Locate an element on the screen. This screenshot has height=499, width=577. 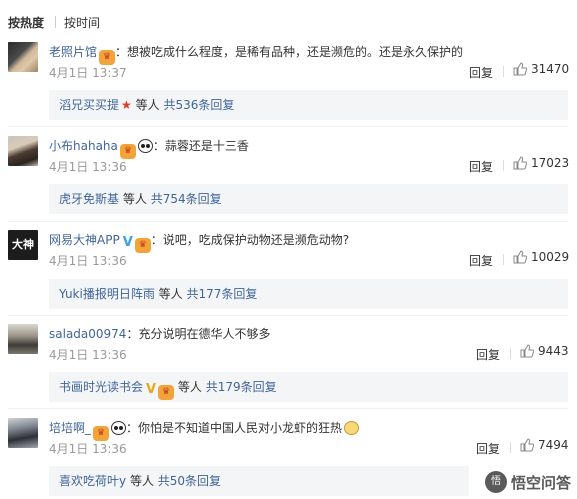
reply-count-link: 共177条回复 is located at coordinates (222, 294).